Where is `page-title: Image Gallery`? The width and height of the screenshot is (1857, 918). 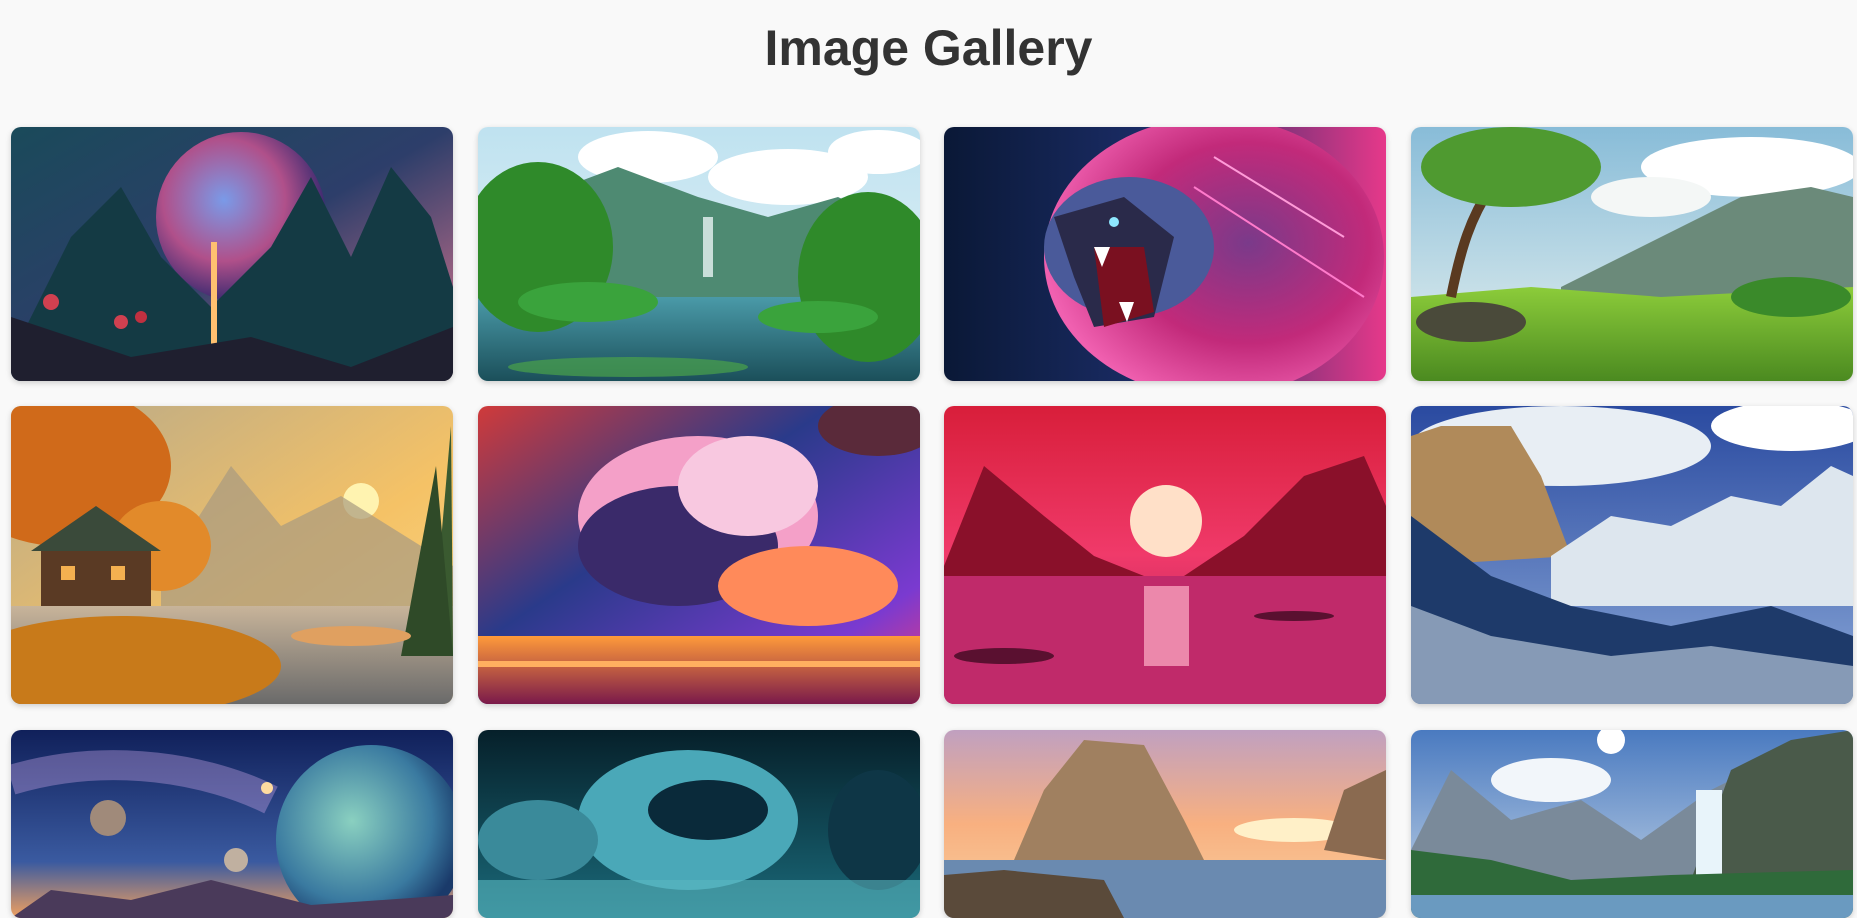 page-title: Image Gallery is located at coordinates (928, 48).